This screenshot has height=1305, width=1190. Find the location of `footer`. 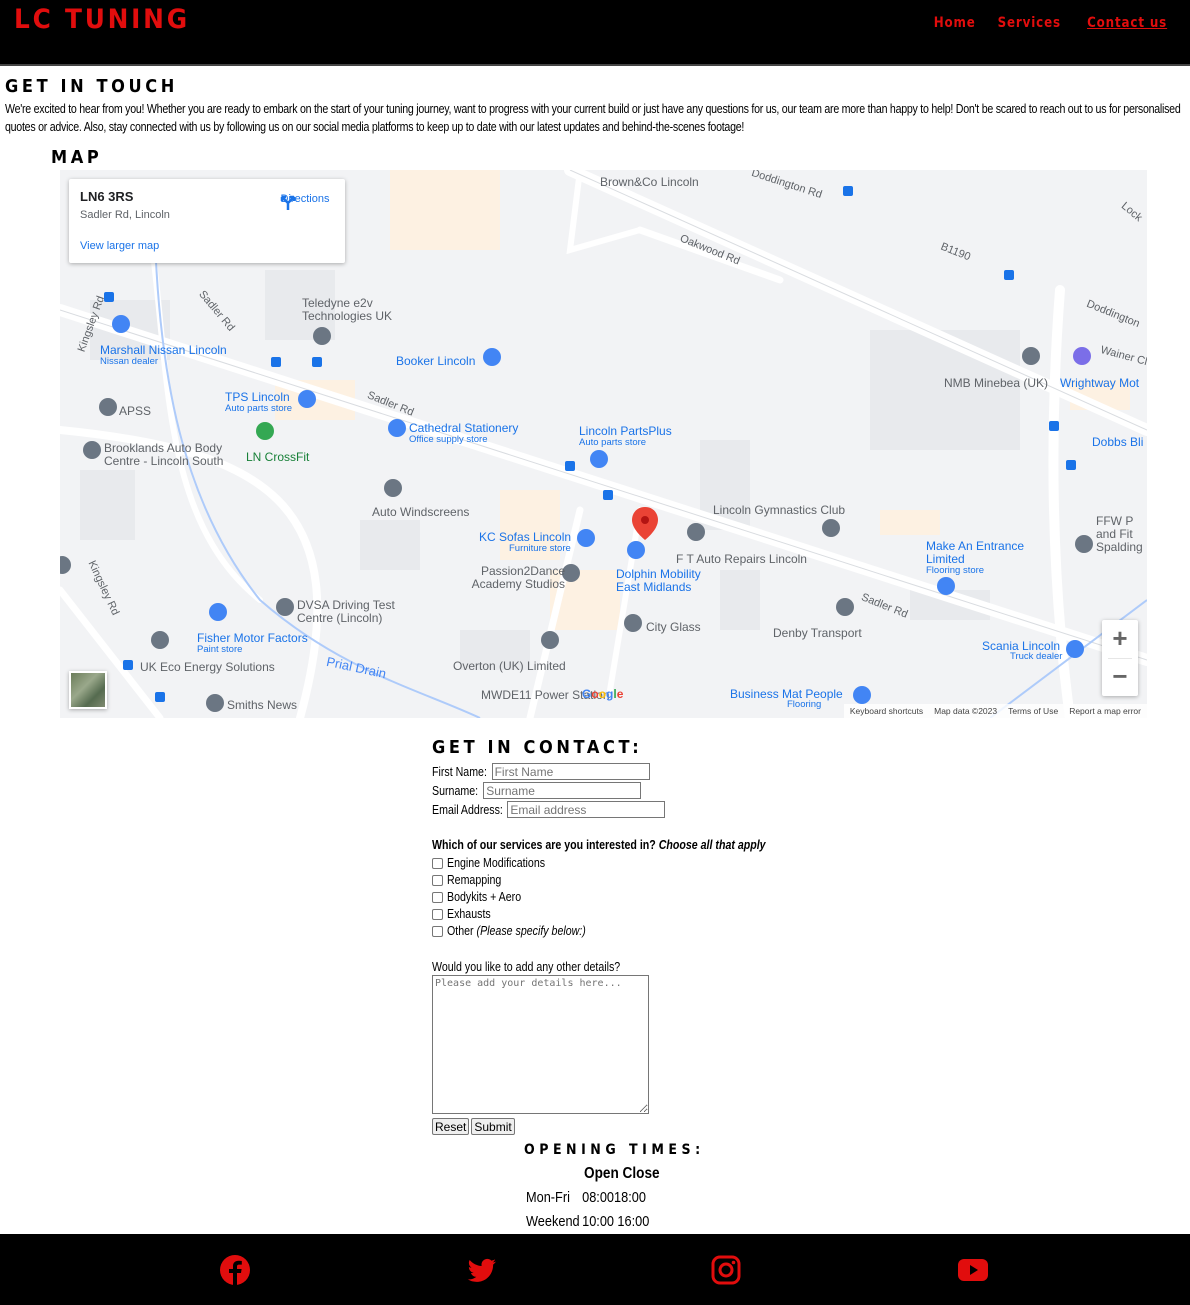

footer is located at coordinates (595, 1269).